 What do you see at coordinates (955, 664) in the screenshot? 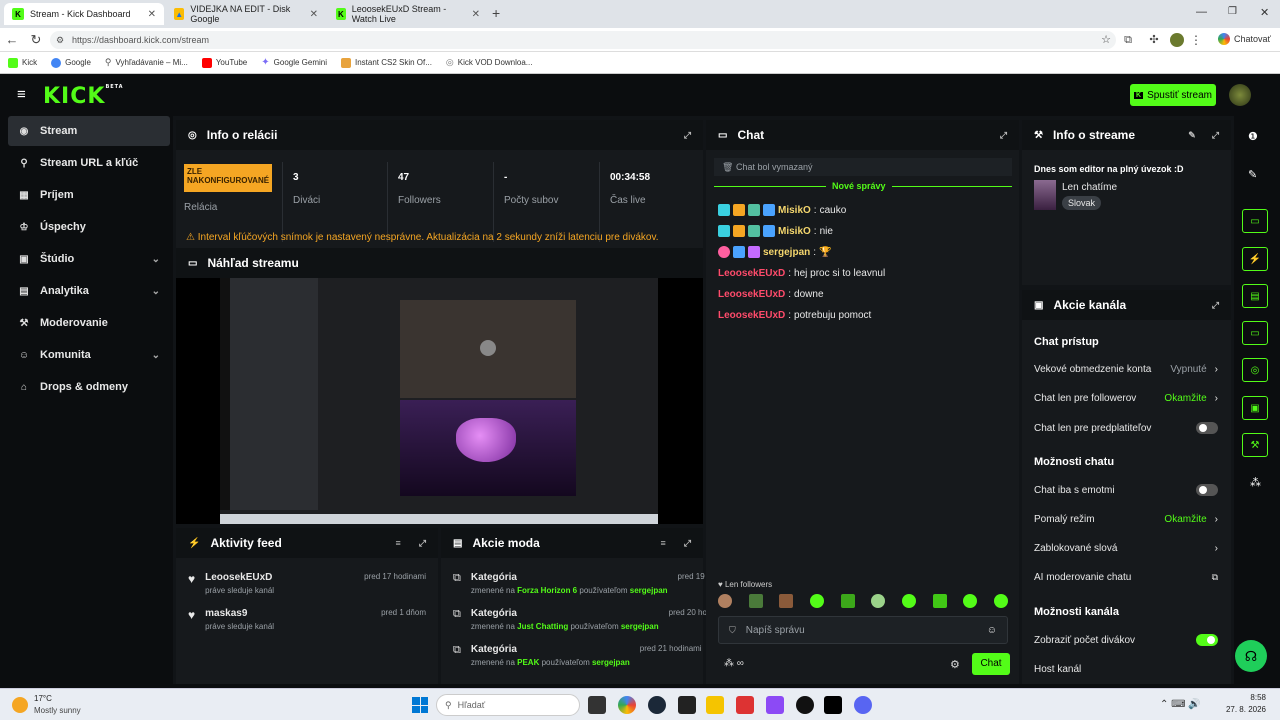
I see `settings-gear-icon: ⚙` at bounding box center [955, 664].